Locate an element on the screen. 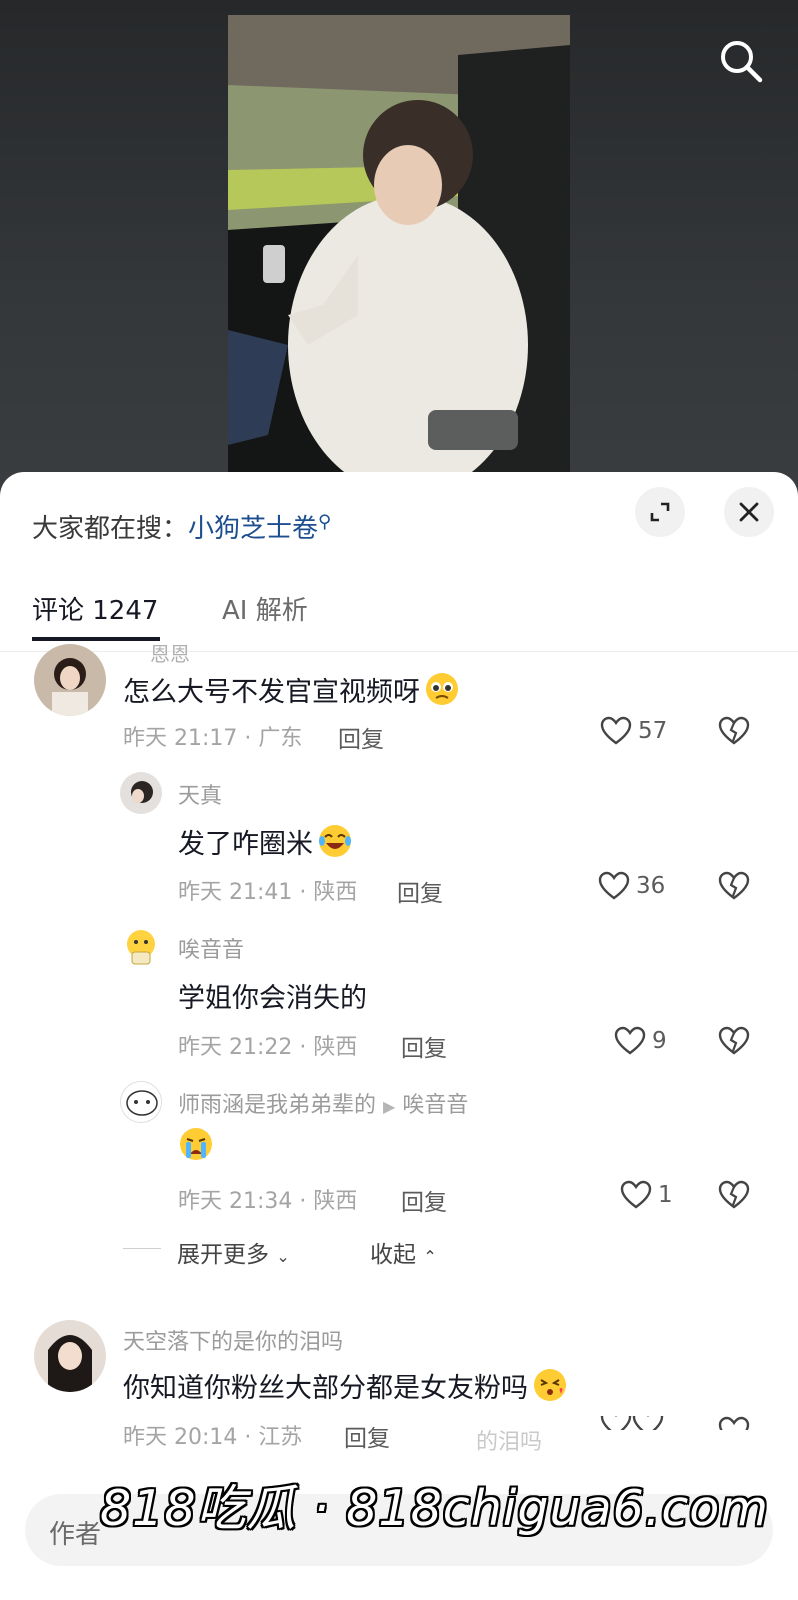 The height and width of the screenshot is (1600, 798). comment-meta: 昨天 21:41 · 陕西 is located at coordinates (268, 892).